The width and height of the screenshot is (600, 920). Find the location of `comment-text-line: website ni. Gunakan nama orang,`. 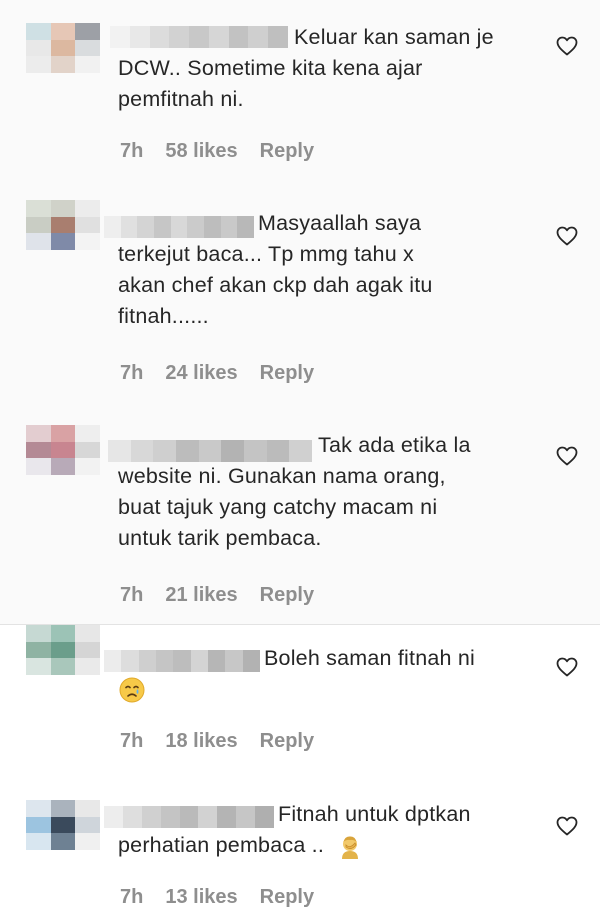

comment-text-line: website ni. Gunakan nama orang, is located at coordinates (282, 476).